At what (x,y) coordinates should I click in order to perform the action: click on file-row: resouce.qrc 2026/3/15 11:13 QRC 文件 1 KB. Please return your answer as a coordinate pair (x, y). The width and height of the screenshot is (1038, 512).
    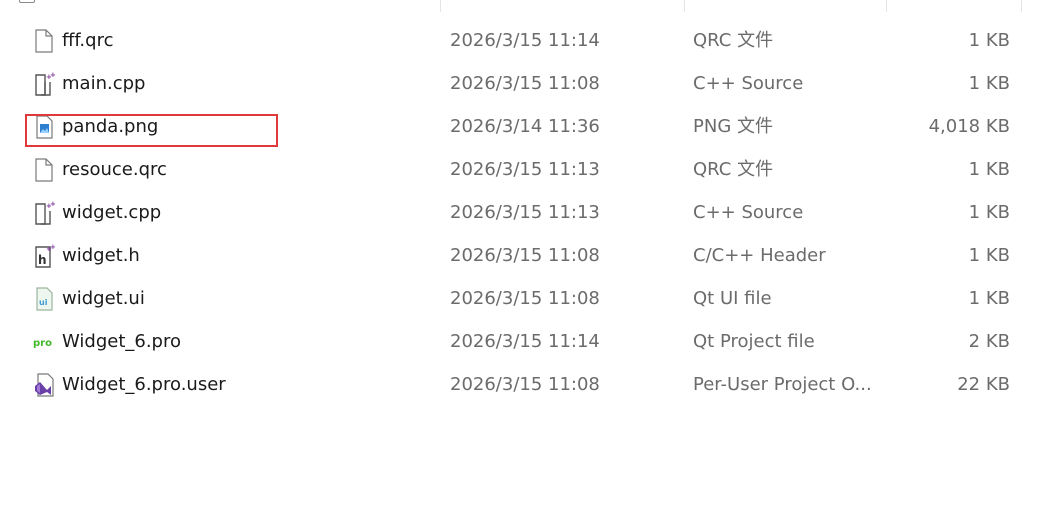
    Looking at the image, I should click on (519, 169).